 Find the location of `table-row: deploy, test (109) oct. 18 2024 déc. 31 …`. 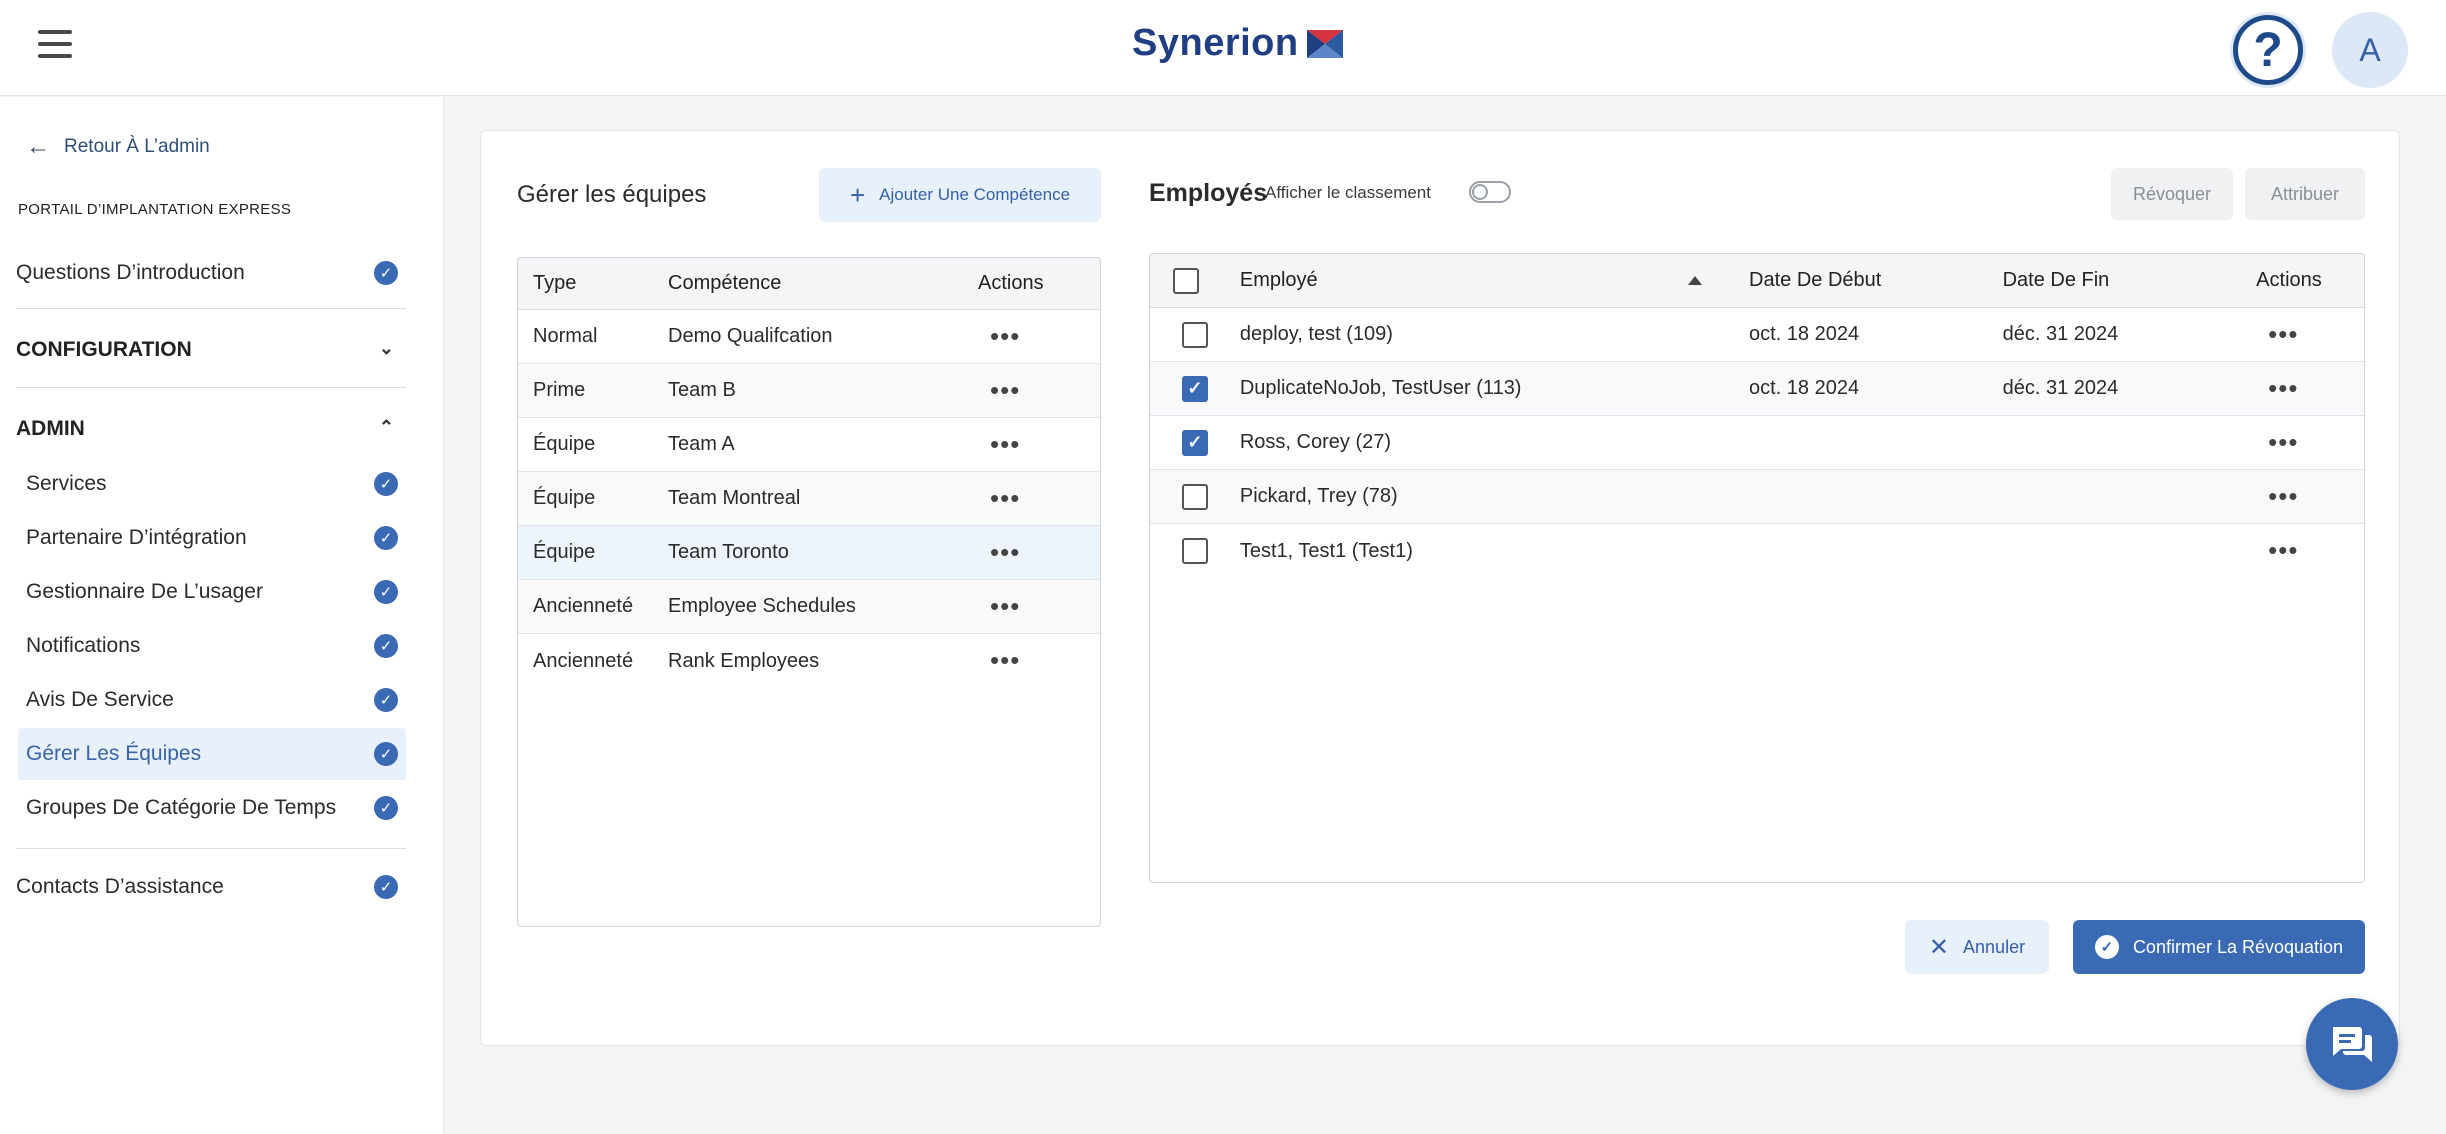

table-row: deploy, test (109) oct. 18 2024 déc. 31 … is located at coordinates (1757, 335).